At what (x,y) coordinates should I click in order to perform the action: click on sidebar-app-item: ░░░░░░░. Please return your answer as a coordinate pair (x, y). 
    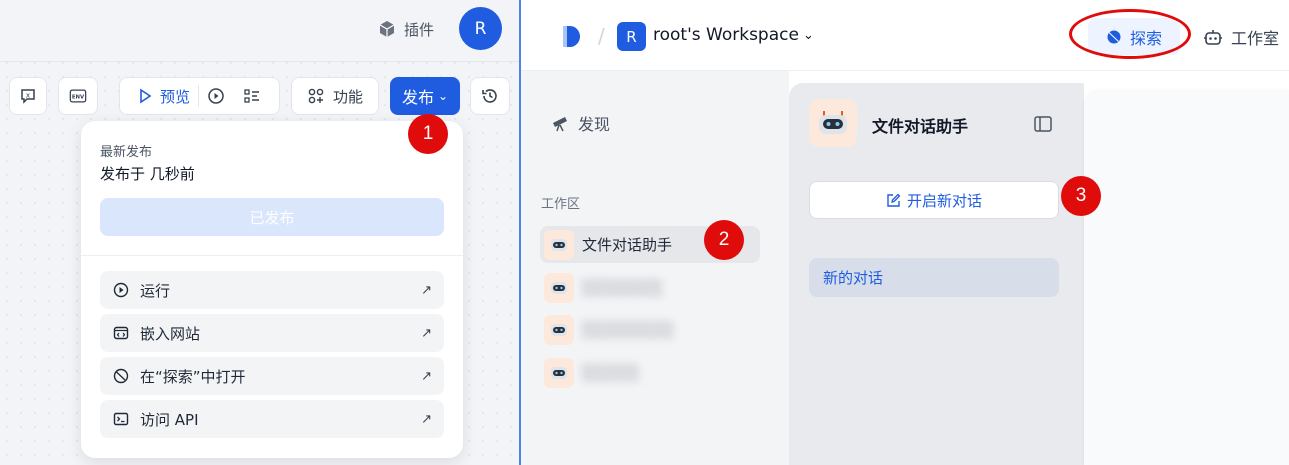
    Looking at the image, I should click on (650, 287).